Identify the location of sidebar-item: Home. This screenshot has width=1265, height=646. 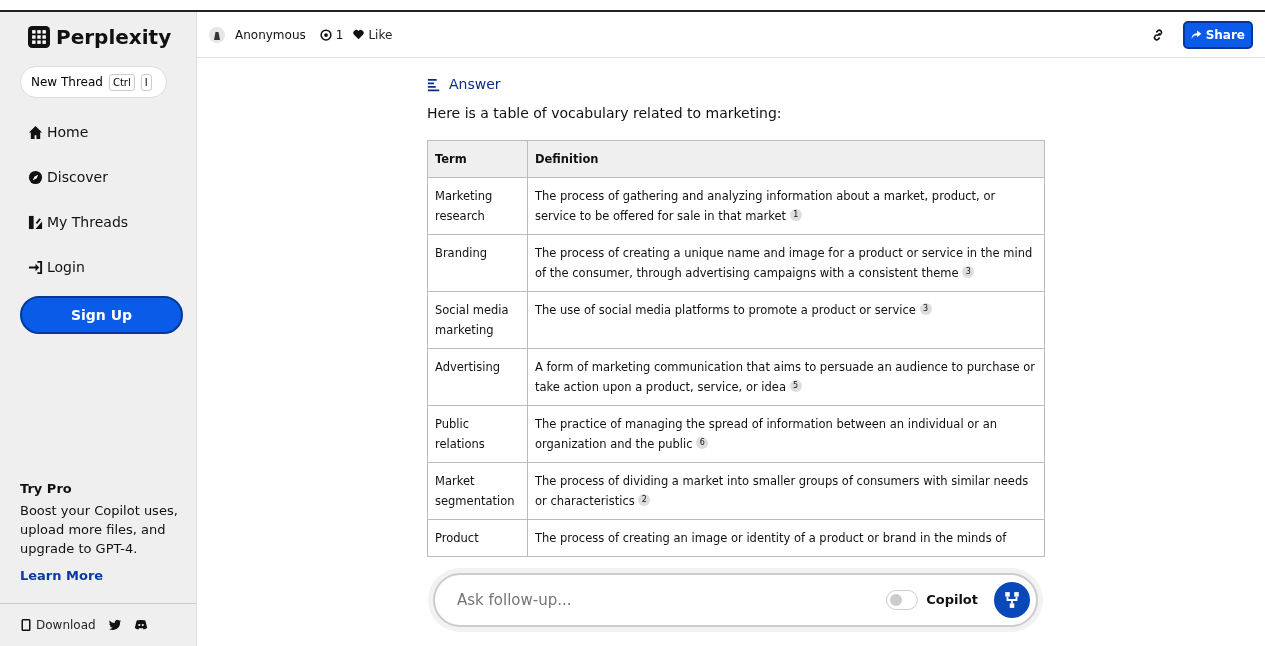
(102, 132).